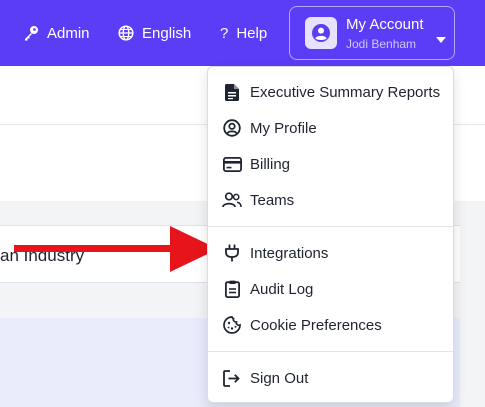  What do you see at coordinates (31, 33) in the screenshot?
I see `key-icon` at bounding box center [31, 33].